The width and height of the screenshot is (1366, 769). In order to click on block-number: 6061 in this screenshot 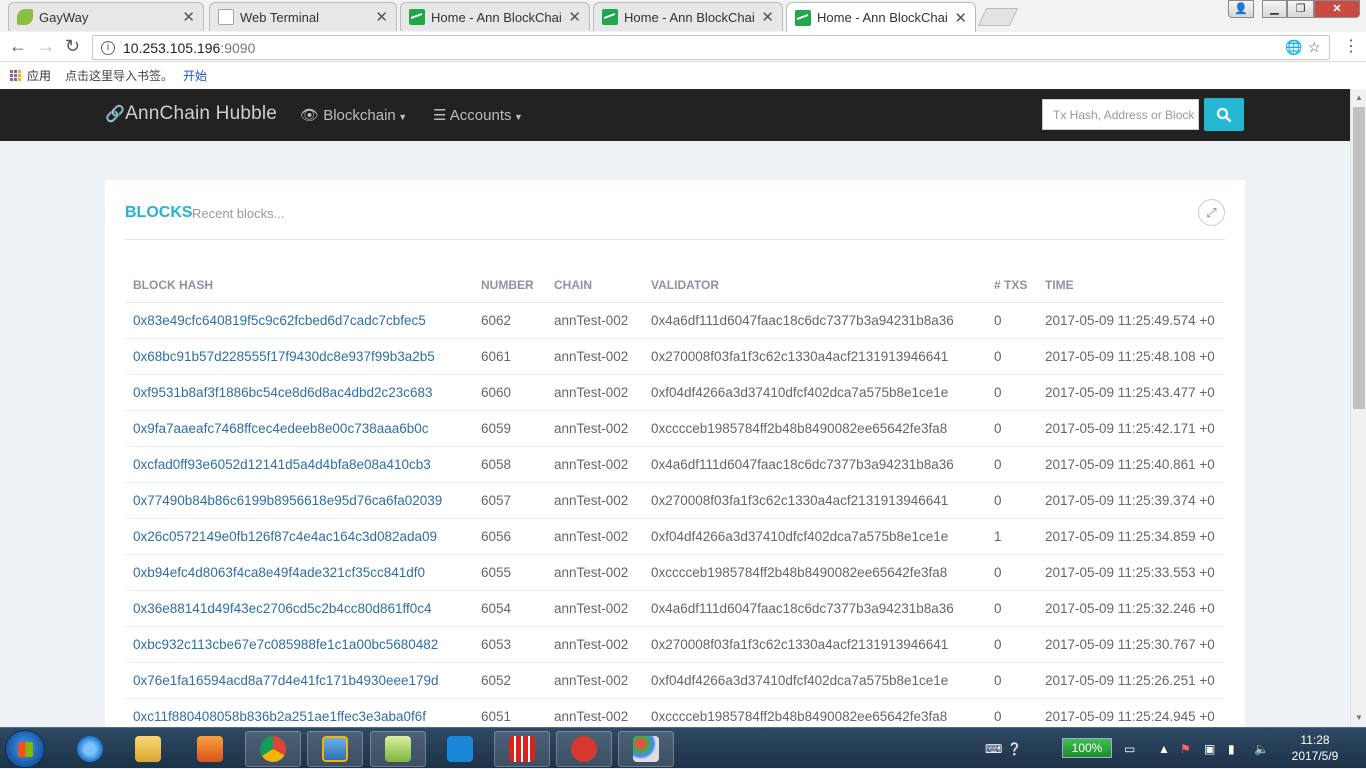, I will do `click(509, 356)`.